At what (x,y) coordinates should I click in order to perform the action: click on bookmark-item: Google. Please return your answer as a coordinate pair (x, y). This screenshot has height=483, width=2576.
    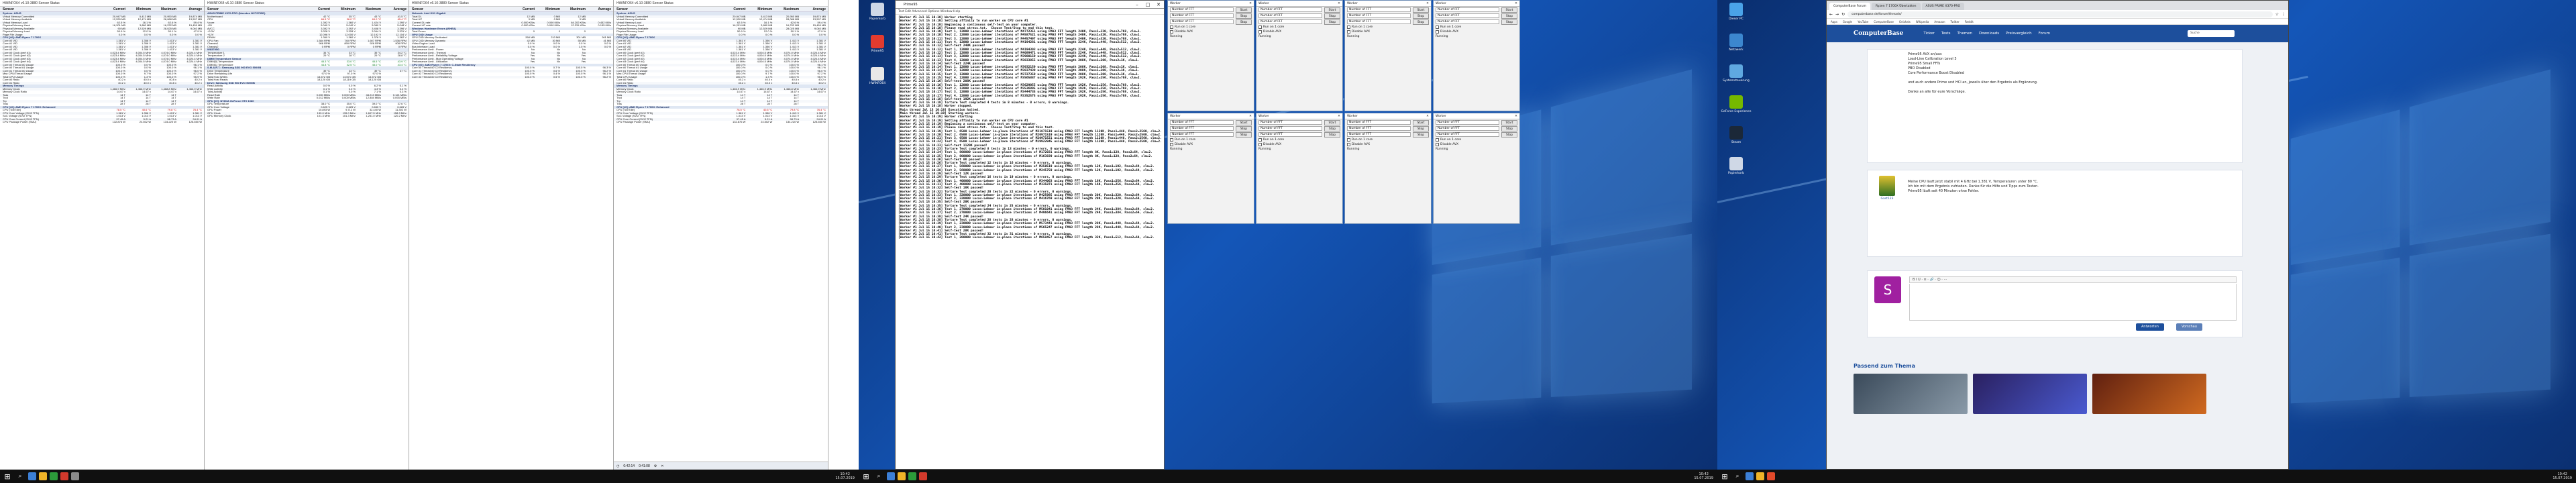
    Looking at the image, I should click on (1847, 21).